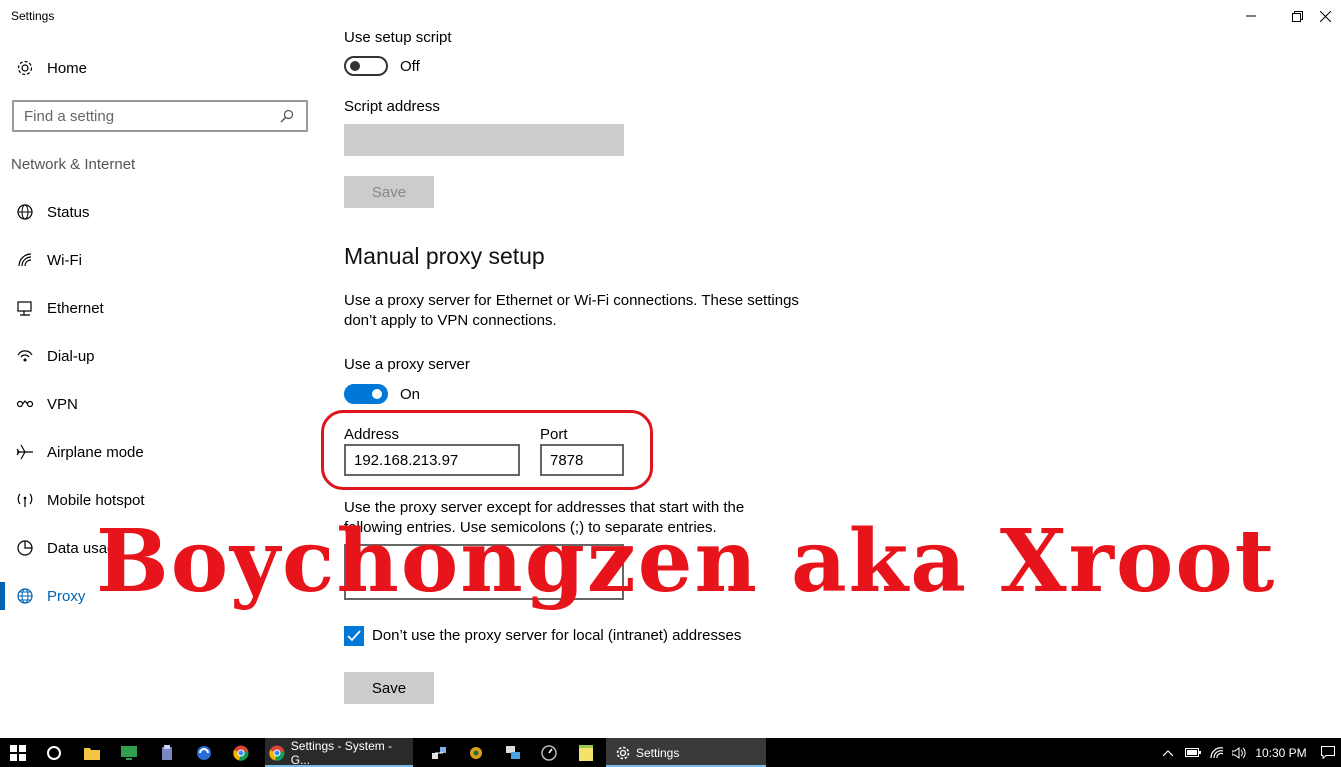  I want to click on use-proxy-label: Use a proxy server, so click(407, 364).